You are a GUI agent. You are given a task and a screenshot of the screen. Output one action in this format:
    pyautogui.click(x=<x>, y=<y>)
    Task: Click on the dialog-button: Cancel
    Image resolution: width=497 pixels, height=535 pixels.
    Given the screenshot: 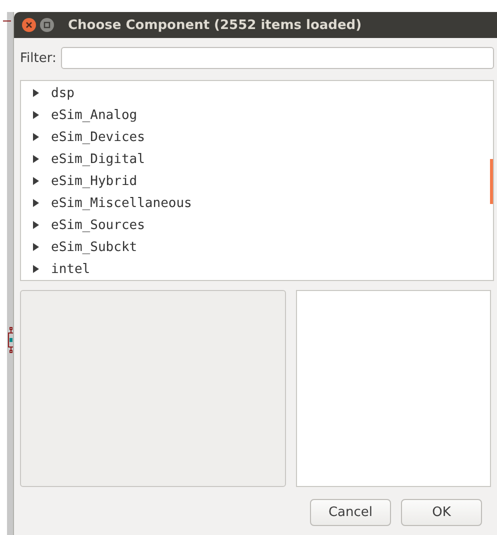 What is the action you would take?
    pyautogui.click(x=350, y=512)
    